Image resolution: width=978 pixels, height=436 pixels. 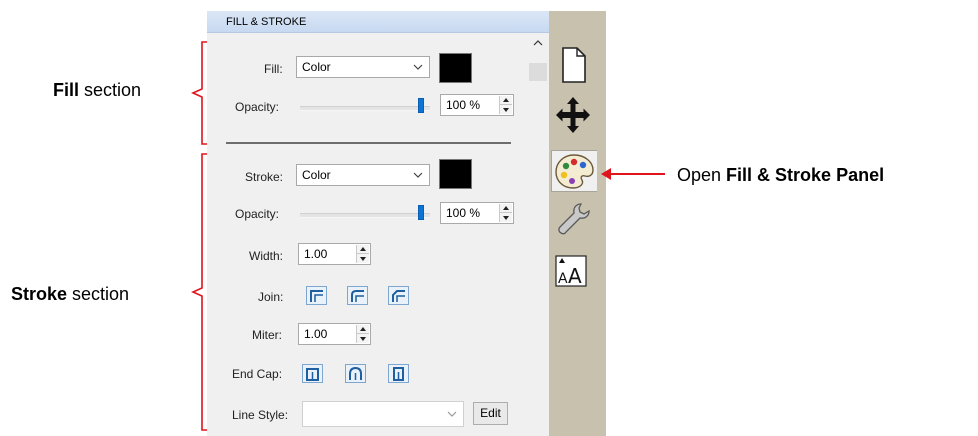 What do you see at coordinates (271, 297) in the screenshot?
I see `join-label: Join:` at bounding box center [271, 297].